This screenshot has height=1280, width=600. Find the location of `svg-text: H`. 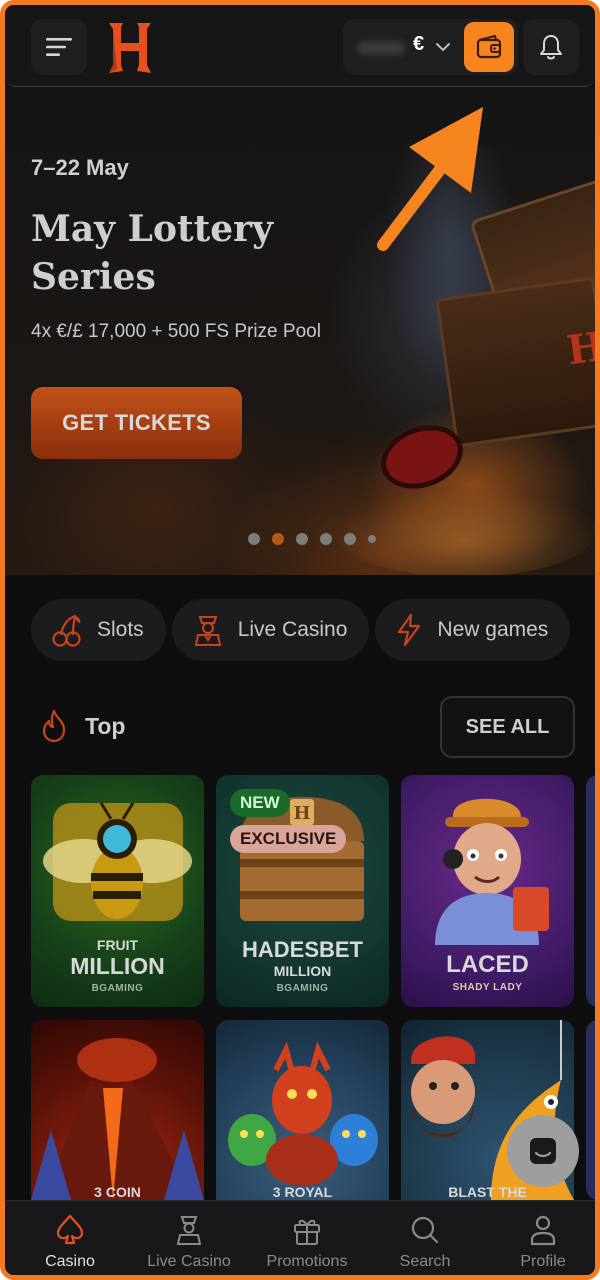

svg-text: H is located at coordinates (301, 813).